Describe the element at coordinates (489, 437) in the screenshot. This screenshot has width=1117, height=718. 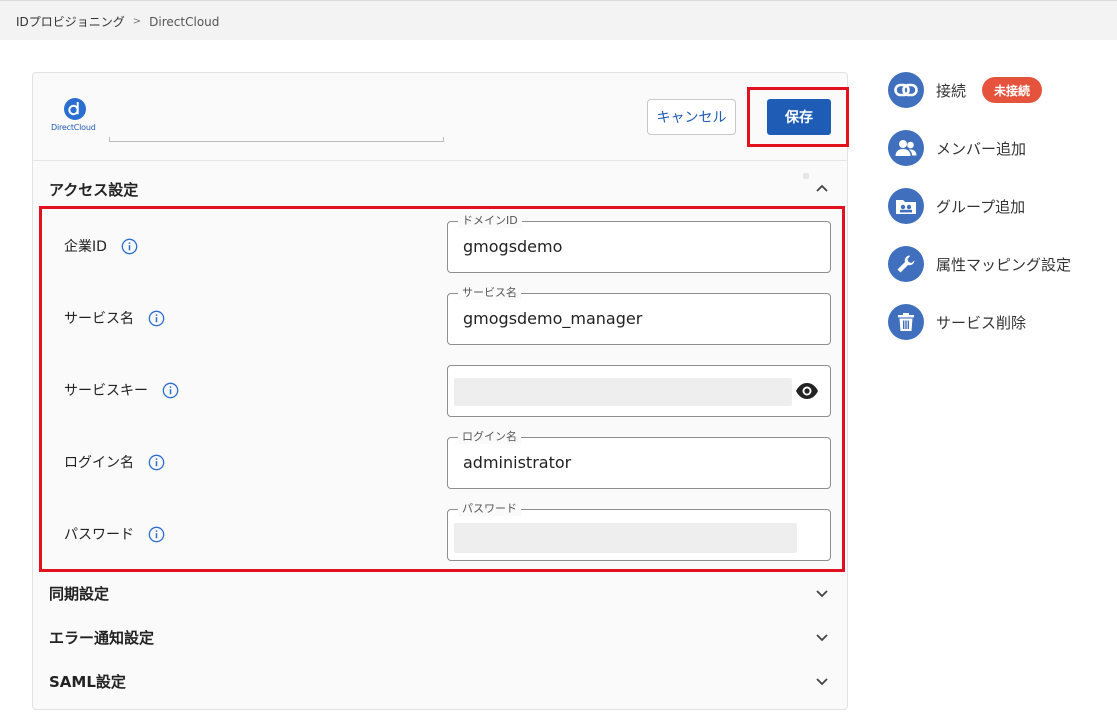
I see `login-name-legend: ログイン名` at that location.